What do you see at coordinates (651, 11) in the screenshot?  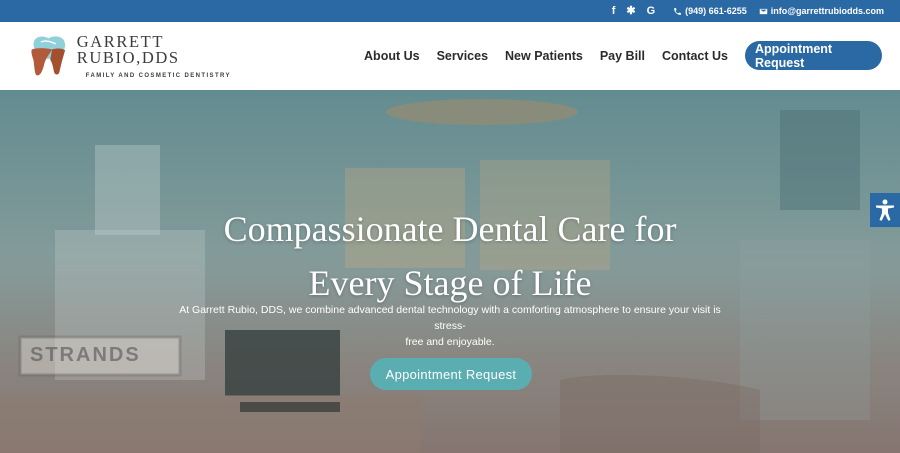 I see `google-icon: G` at bounding box center [651, 11].